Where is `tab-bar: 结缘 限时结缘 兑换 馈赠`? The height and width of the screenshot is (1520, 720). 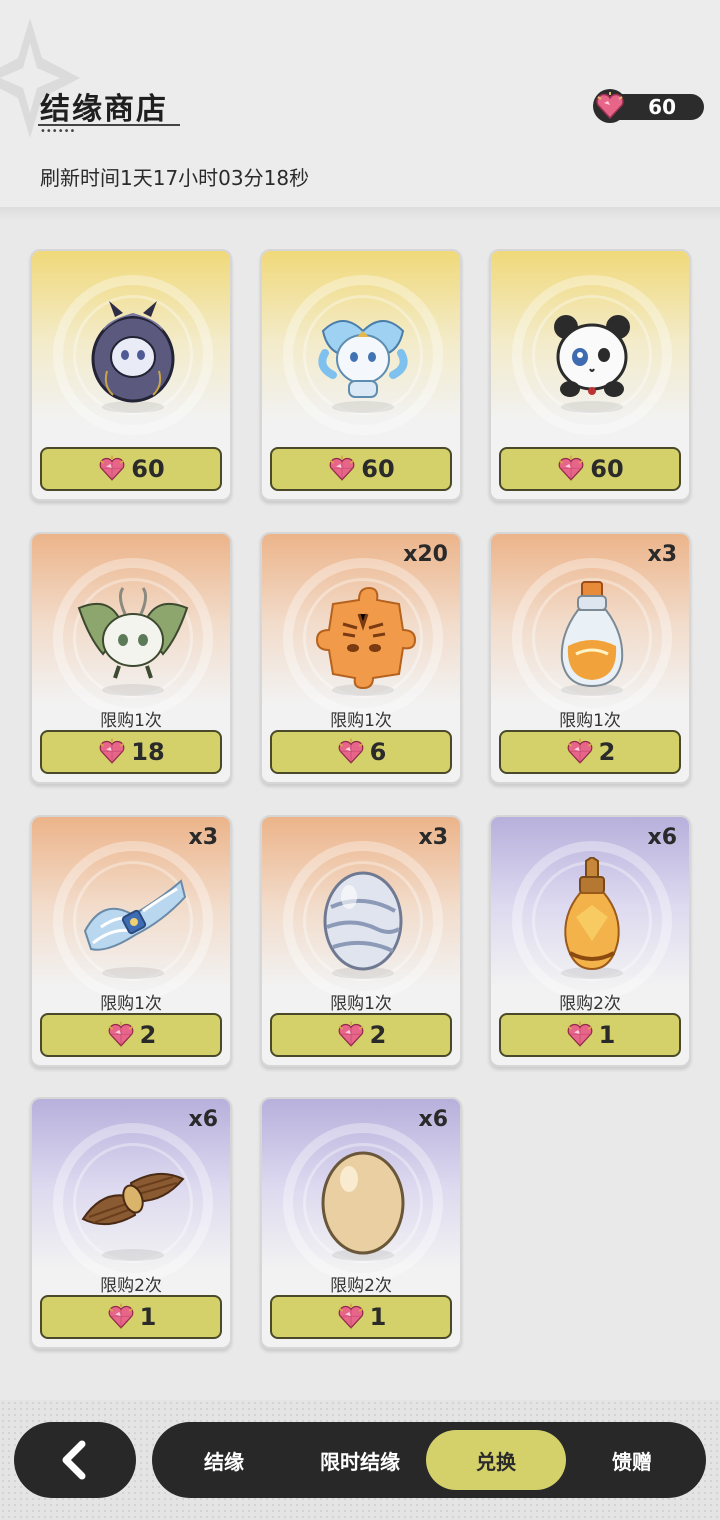 tab-bar: 结缘 限时结缘 兑换 馈赠 is located at coordinates (429, 1460).